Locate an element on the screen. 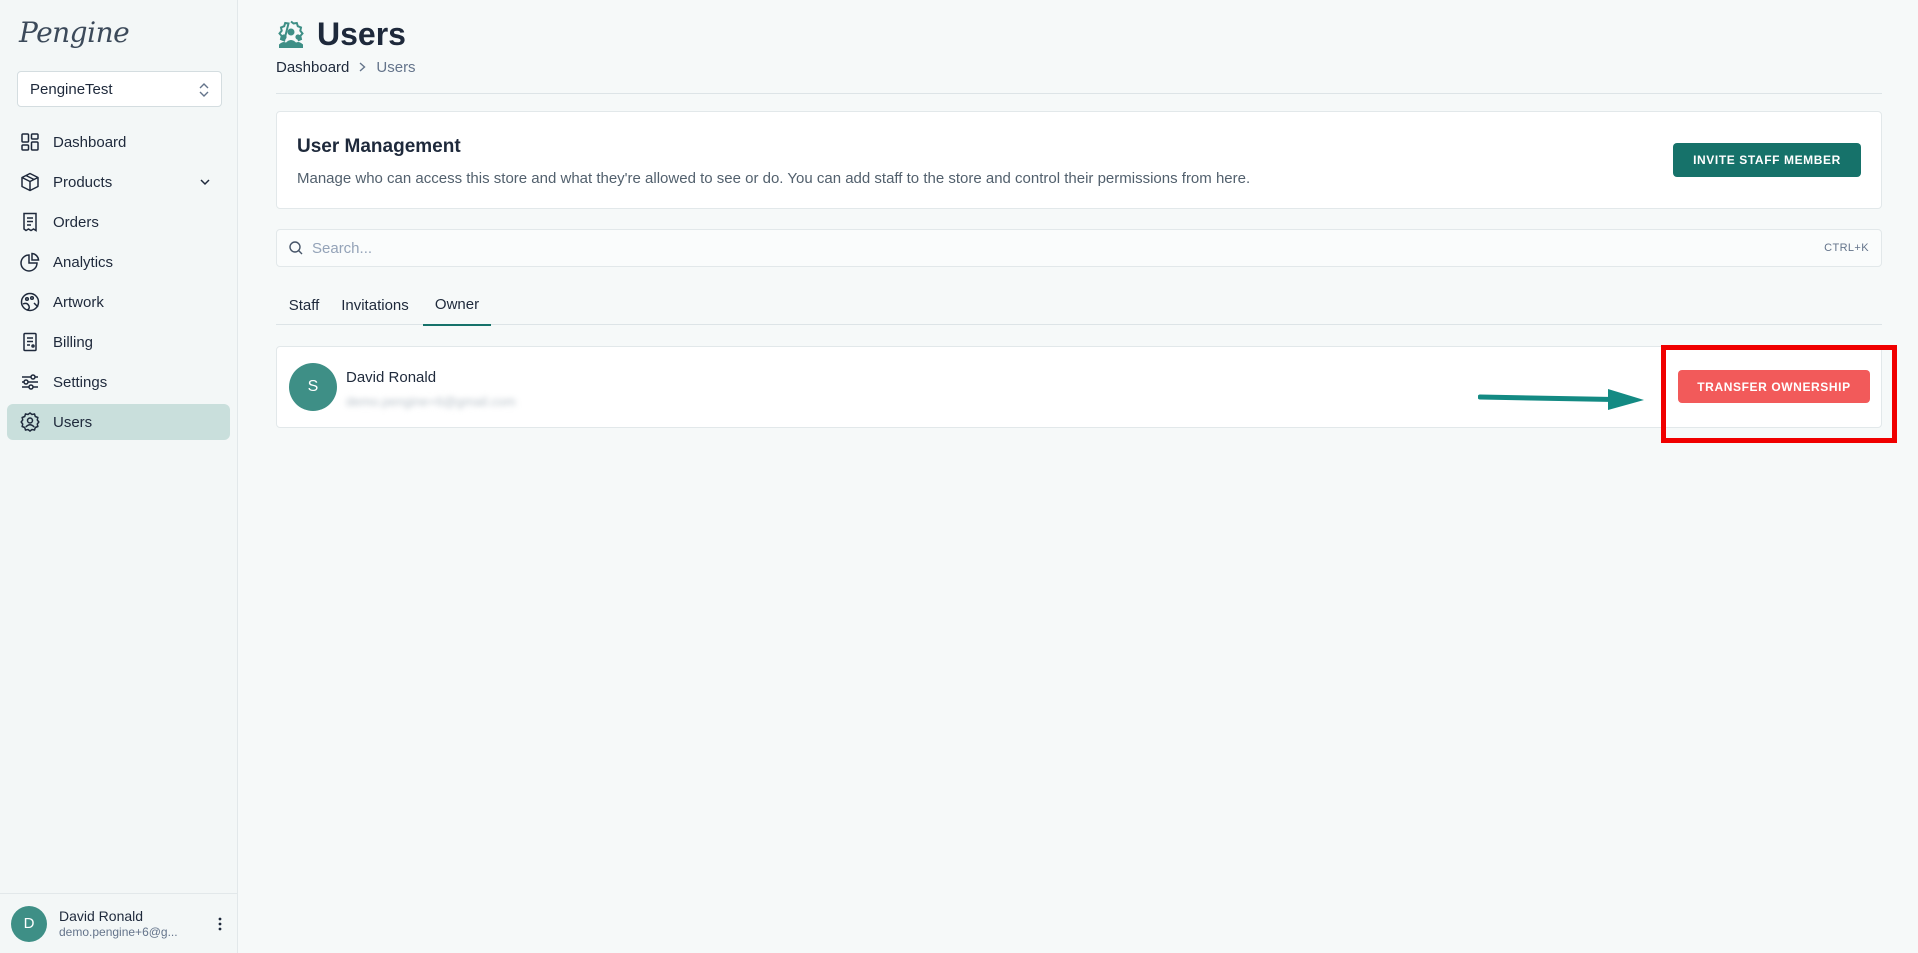 This screenshot has height=953, width=1918. breadcrumb-dashboard-link: Dashboard is located at coordinates (312, 67).